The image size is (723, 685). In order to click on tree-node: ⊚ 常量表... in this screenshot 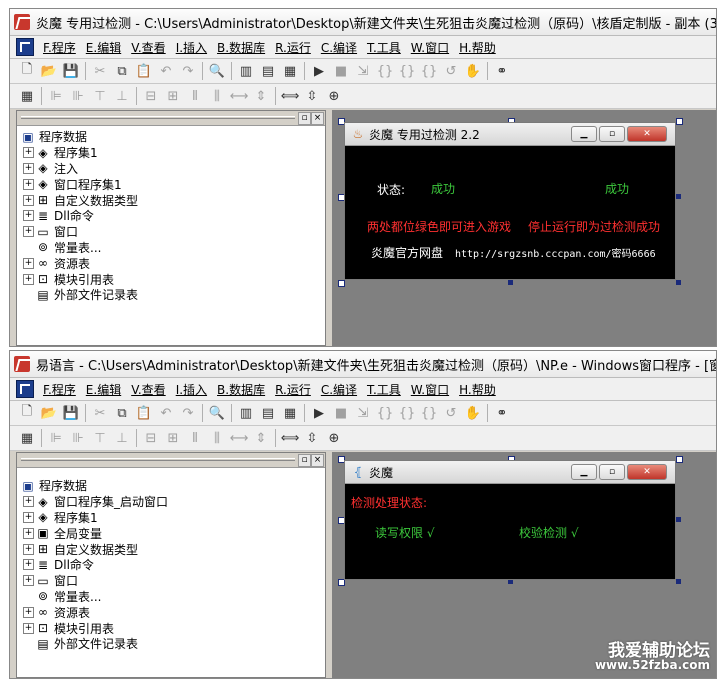, I will do `click(173, 248)`.